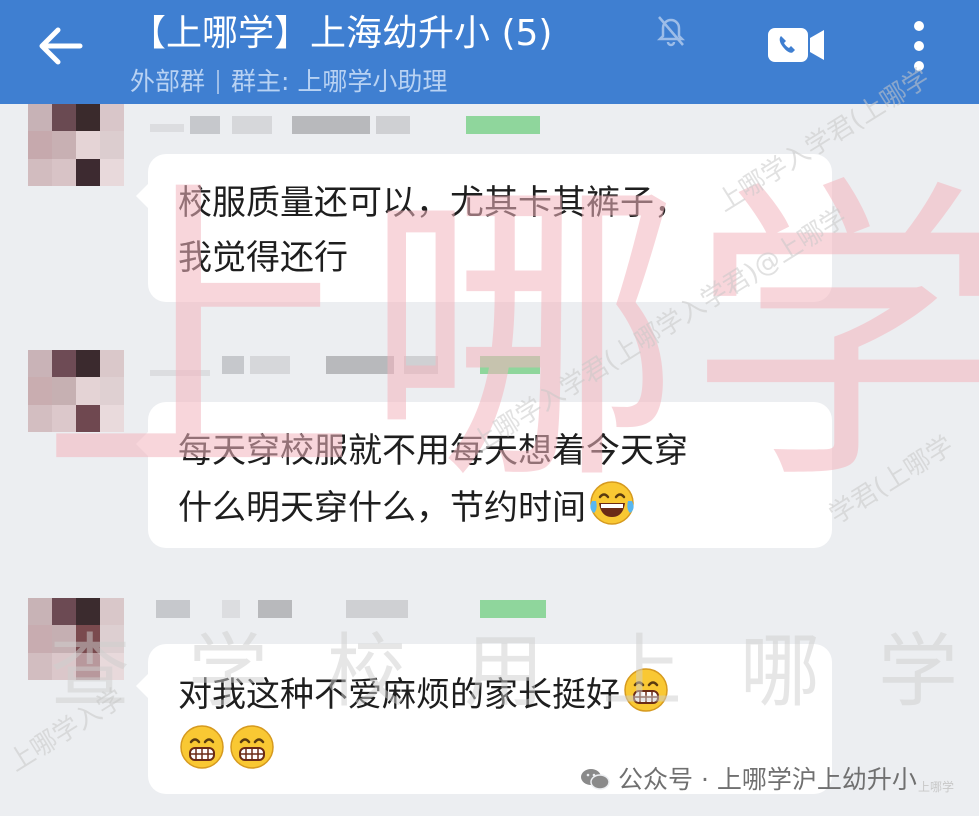  Describe the element at coordinates (919, 46) in the screenshot. I see `more-options-icon` at that location.